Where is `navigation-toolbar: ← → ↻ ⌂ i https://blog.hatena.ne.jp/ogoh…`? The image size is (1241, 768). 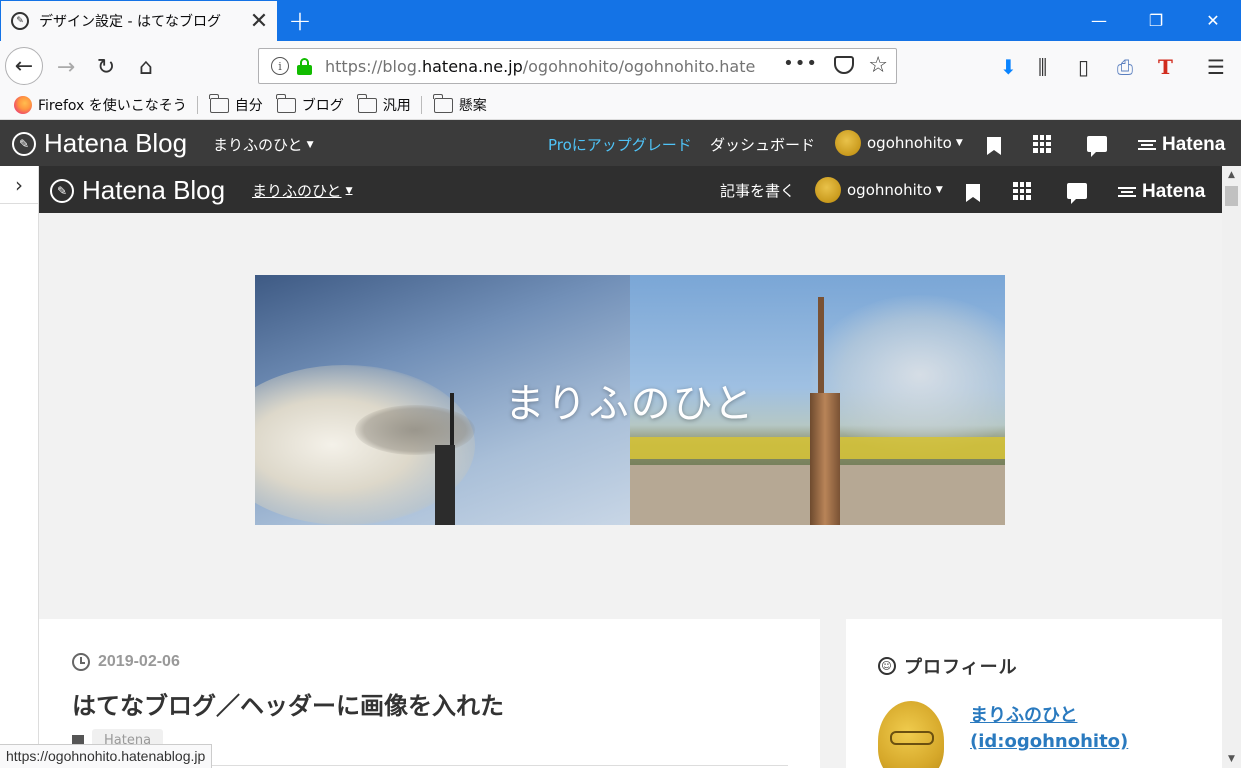
navigation-toolbar: ← → ↻ ⌂ i https://blog.hatena.ne.jp/ogoh… is located at coordinates (620, 66).